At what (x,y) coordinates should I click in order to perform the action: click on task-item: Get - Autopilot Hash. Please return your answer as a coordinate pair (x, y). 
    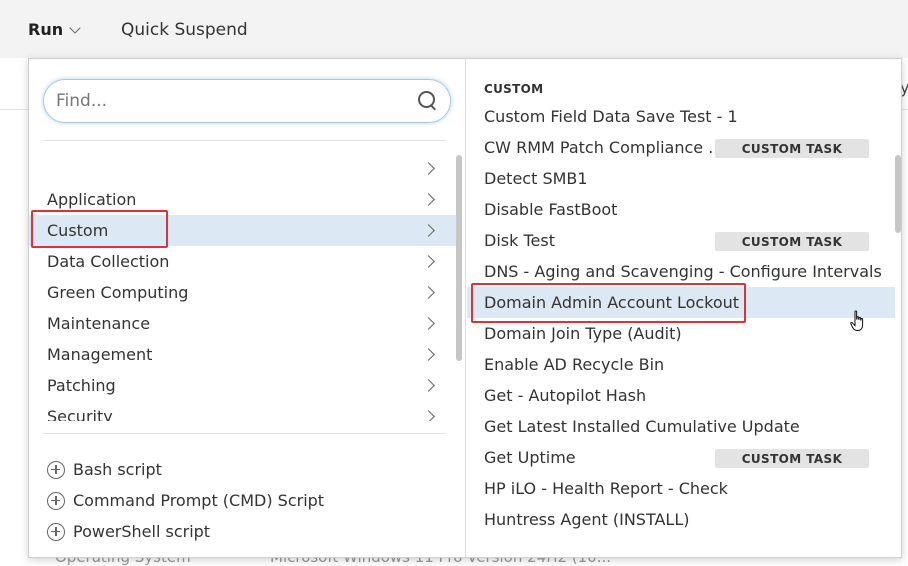
    Looking at the image, I should click on (681, 395).